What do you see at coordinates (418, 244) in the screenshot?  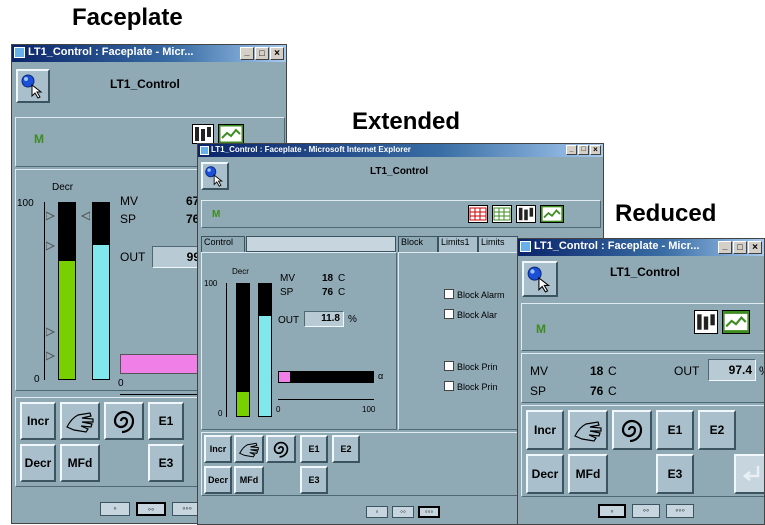 I see `tab-block: Block` at bounding box center [418, 244].